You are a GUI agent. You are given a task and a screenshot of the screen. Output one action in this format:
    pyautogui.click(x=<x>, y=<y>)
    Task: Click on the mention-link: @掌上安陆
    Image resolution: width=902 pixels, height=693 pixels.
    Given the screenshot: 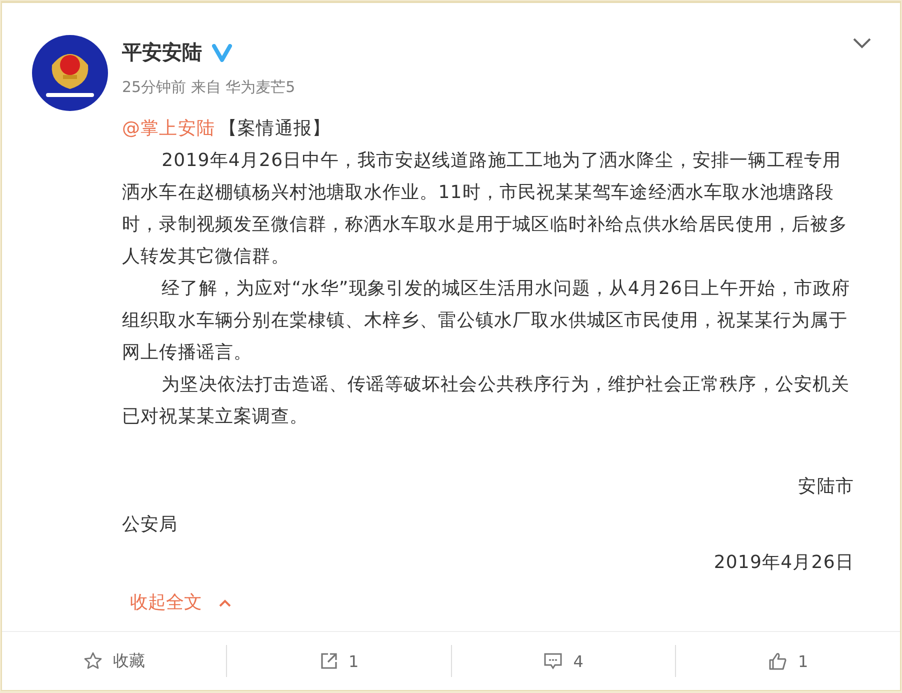 What is the action you would take?
    pyautogui.click(x=168, y=128)
    